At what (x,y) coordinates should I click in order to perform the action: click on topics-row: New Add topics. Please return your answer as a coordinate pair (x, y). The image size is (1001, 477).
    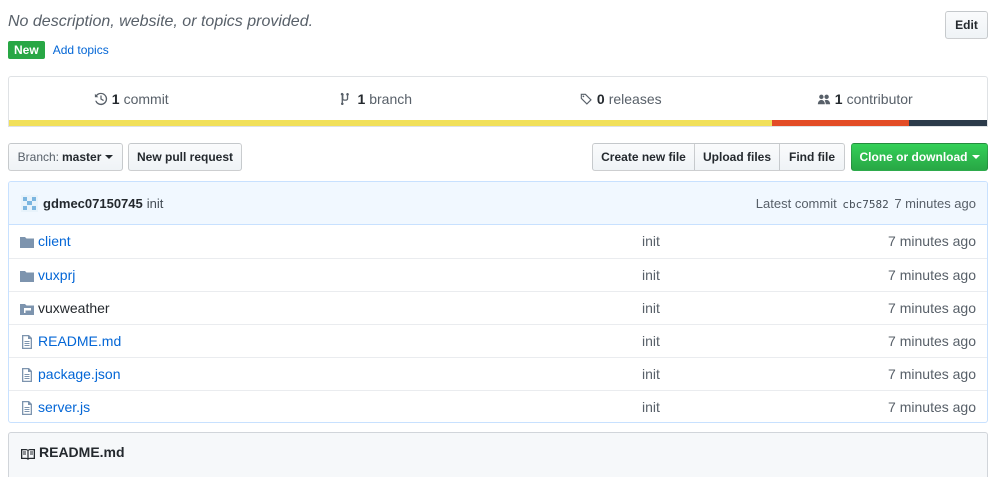
    Looking at the image, I should click on (58, 50).